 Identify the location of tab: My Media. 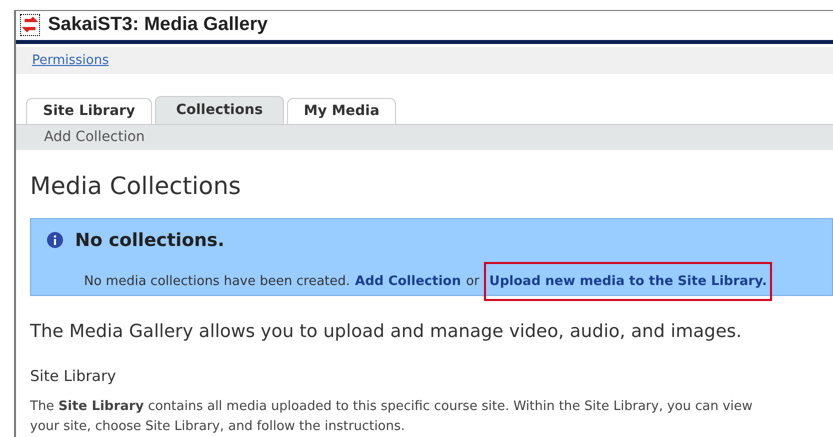
(341, 111).